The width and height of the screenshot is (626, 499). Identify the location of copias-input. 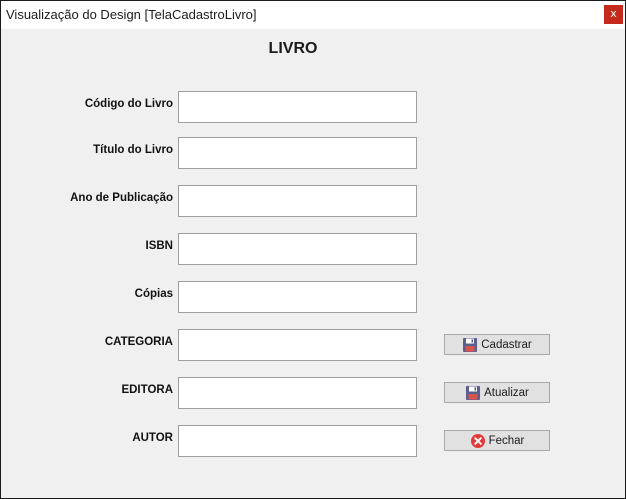
(297, 297).